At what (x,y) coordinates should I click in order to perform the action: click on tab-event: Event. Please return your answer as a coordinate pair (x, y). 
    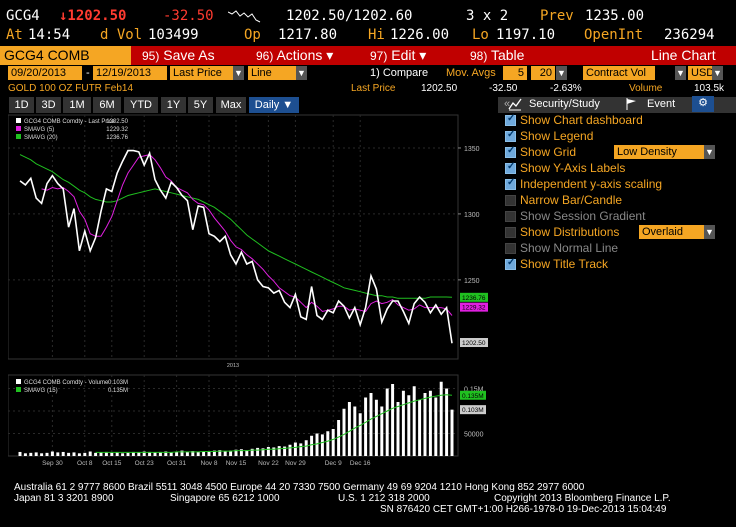
    Looking at the image, I should click on (661, 104).